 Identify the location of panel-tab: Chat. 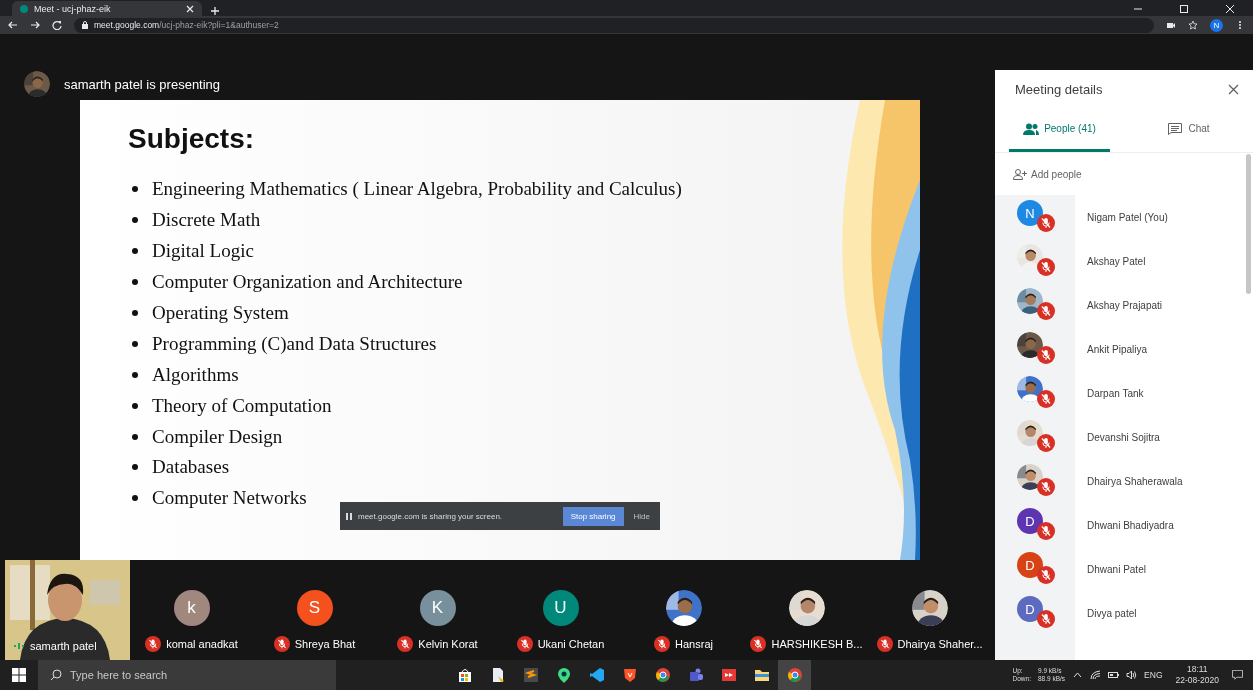
(1188, 130).